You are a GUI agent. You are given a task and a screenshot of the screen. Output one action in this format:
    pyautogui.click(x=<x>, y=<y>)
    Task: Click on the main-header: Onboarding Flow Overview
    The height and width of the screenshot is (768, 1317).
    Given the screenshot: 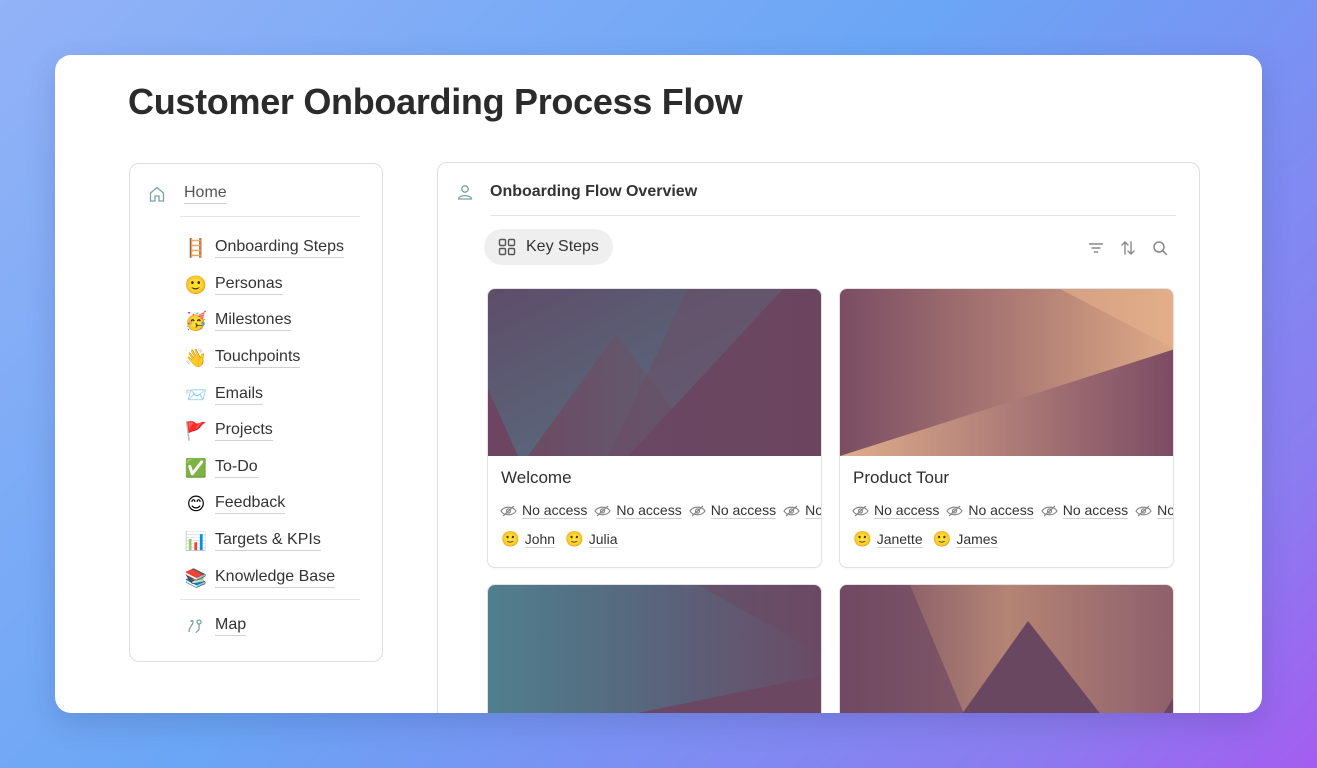 What is the action you would take?
    pyautogui.click(x=576, y=192)
    